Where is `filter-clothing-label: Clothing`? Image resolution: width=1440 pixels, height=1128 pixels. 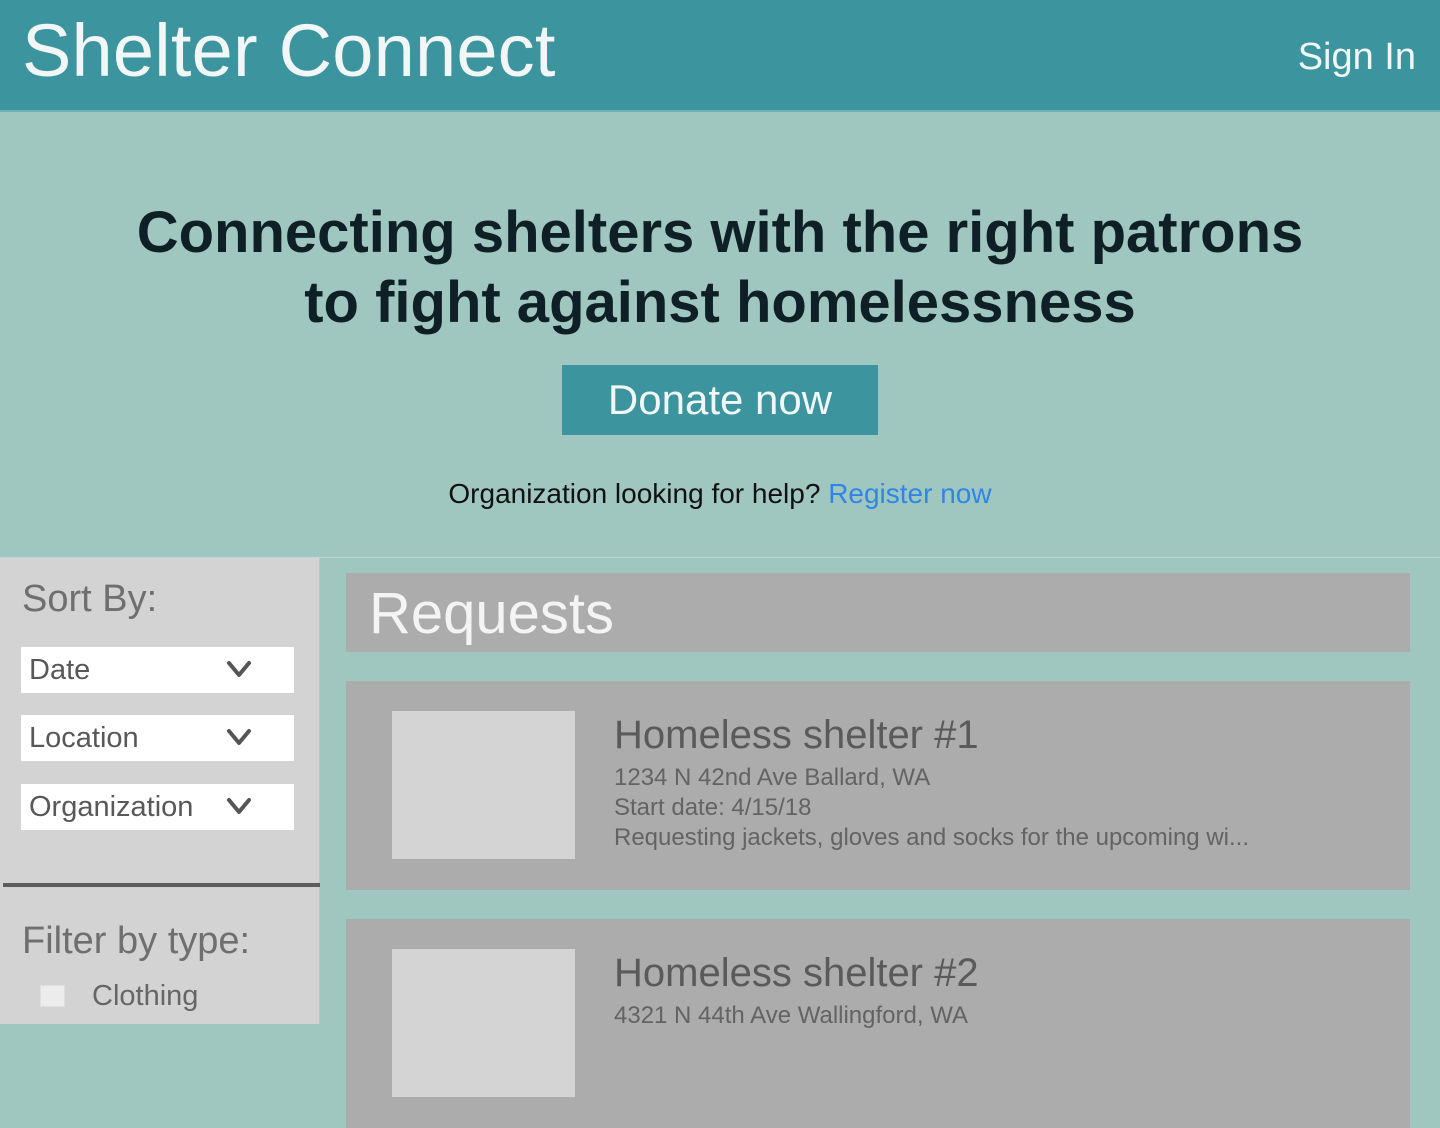
filter-clothing-label: Clothing is located at coordinates (145, 995).